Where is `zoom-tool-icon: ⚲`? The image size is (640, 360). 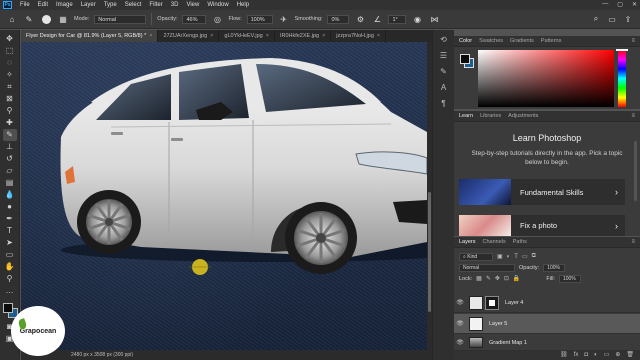 zoom-tool-icon: ⚲ is located at coordinates (10, 279).